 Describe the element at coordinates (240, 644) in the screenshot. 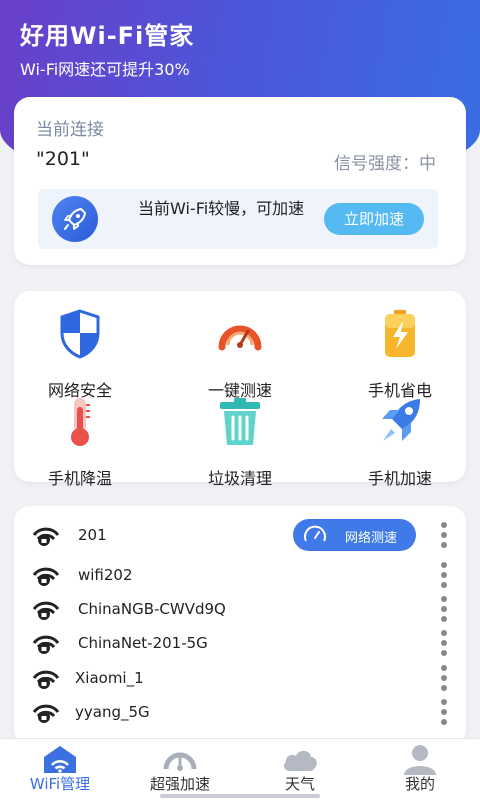

I see `wifi-list-item: ChinaNet-201-5G` at that location.